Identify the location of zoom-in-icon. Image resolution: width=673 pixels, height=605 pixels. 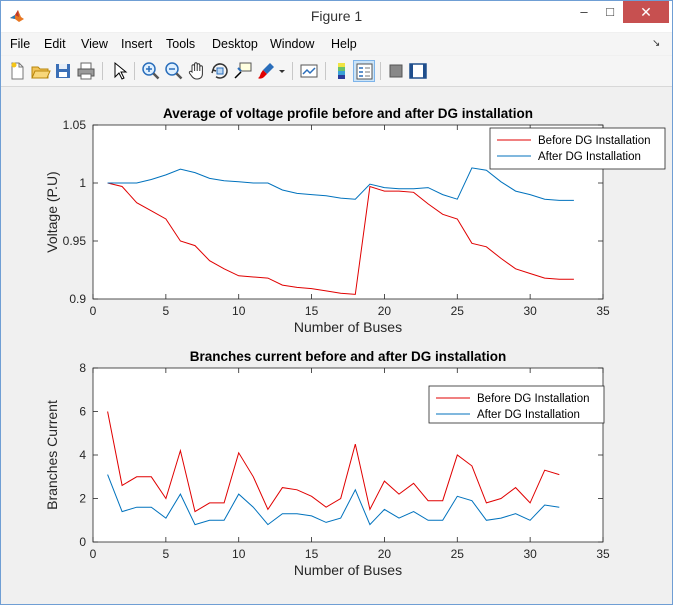
(151, 71).